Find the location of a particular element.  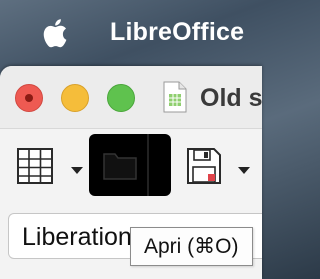

spreadsheet-document-icon is located at coordinates (175, 97).